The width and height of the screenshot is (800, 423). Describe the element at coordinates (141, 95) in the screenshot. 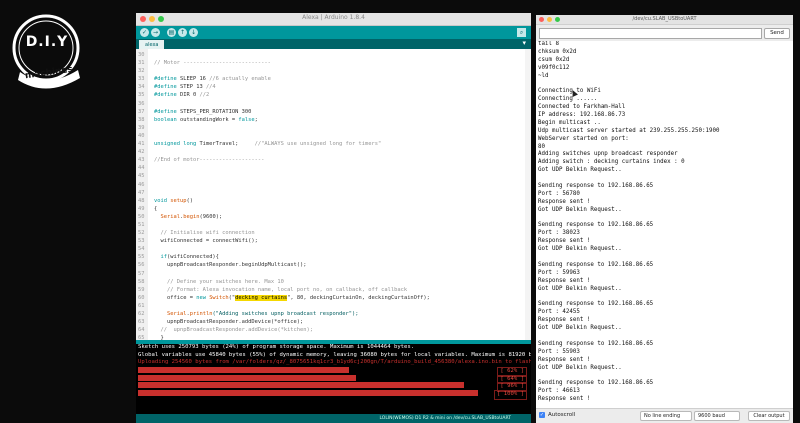

I see `line-number: 35` at that location.